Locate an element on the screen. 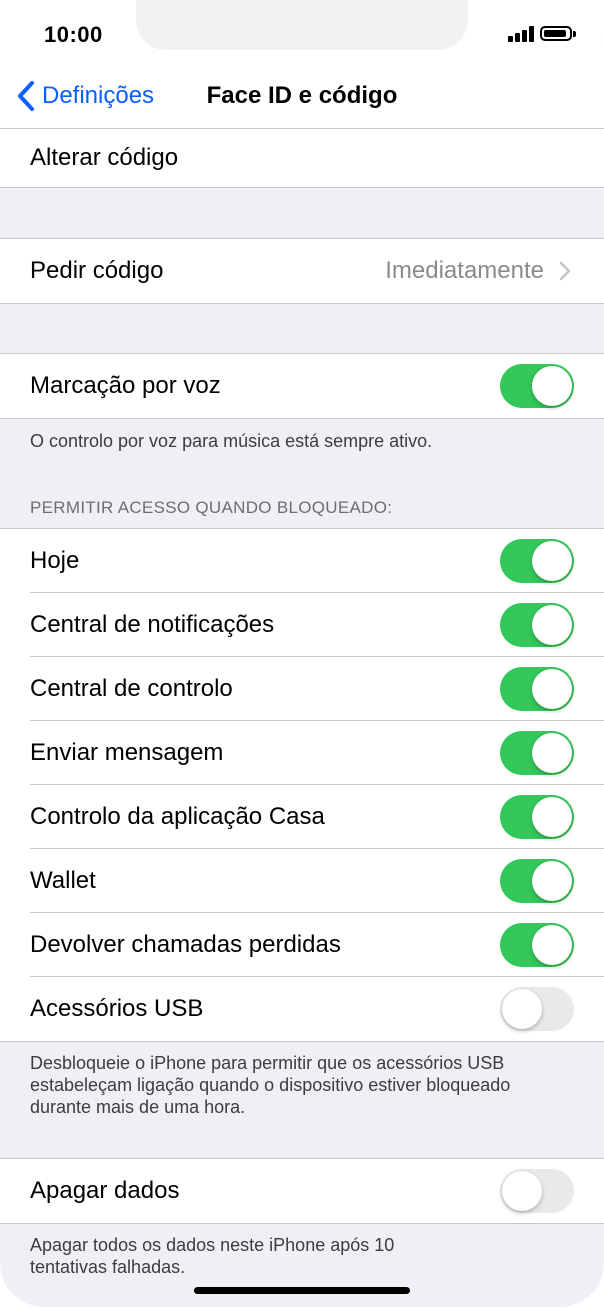 The width and height of the screenshot is (604, 1307). require-code-label: Pedir código is located at coordinates (97, 270).